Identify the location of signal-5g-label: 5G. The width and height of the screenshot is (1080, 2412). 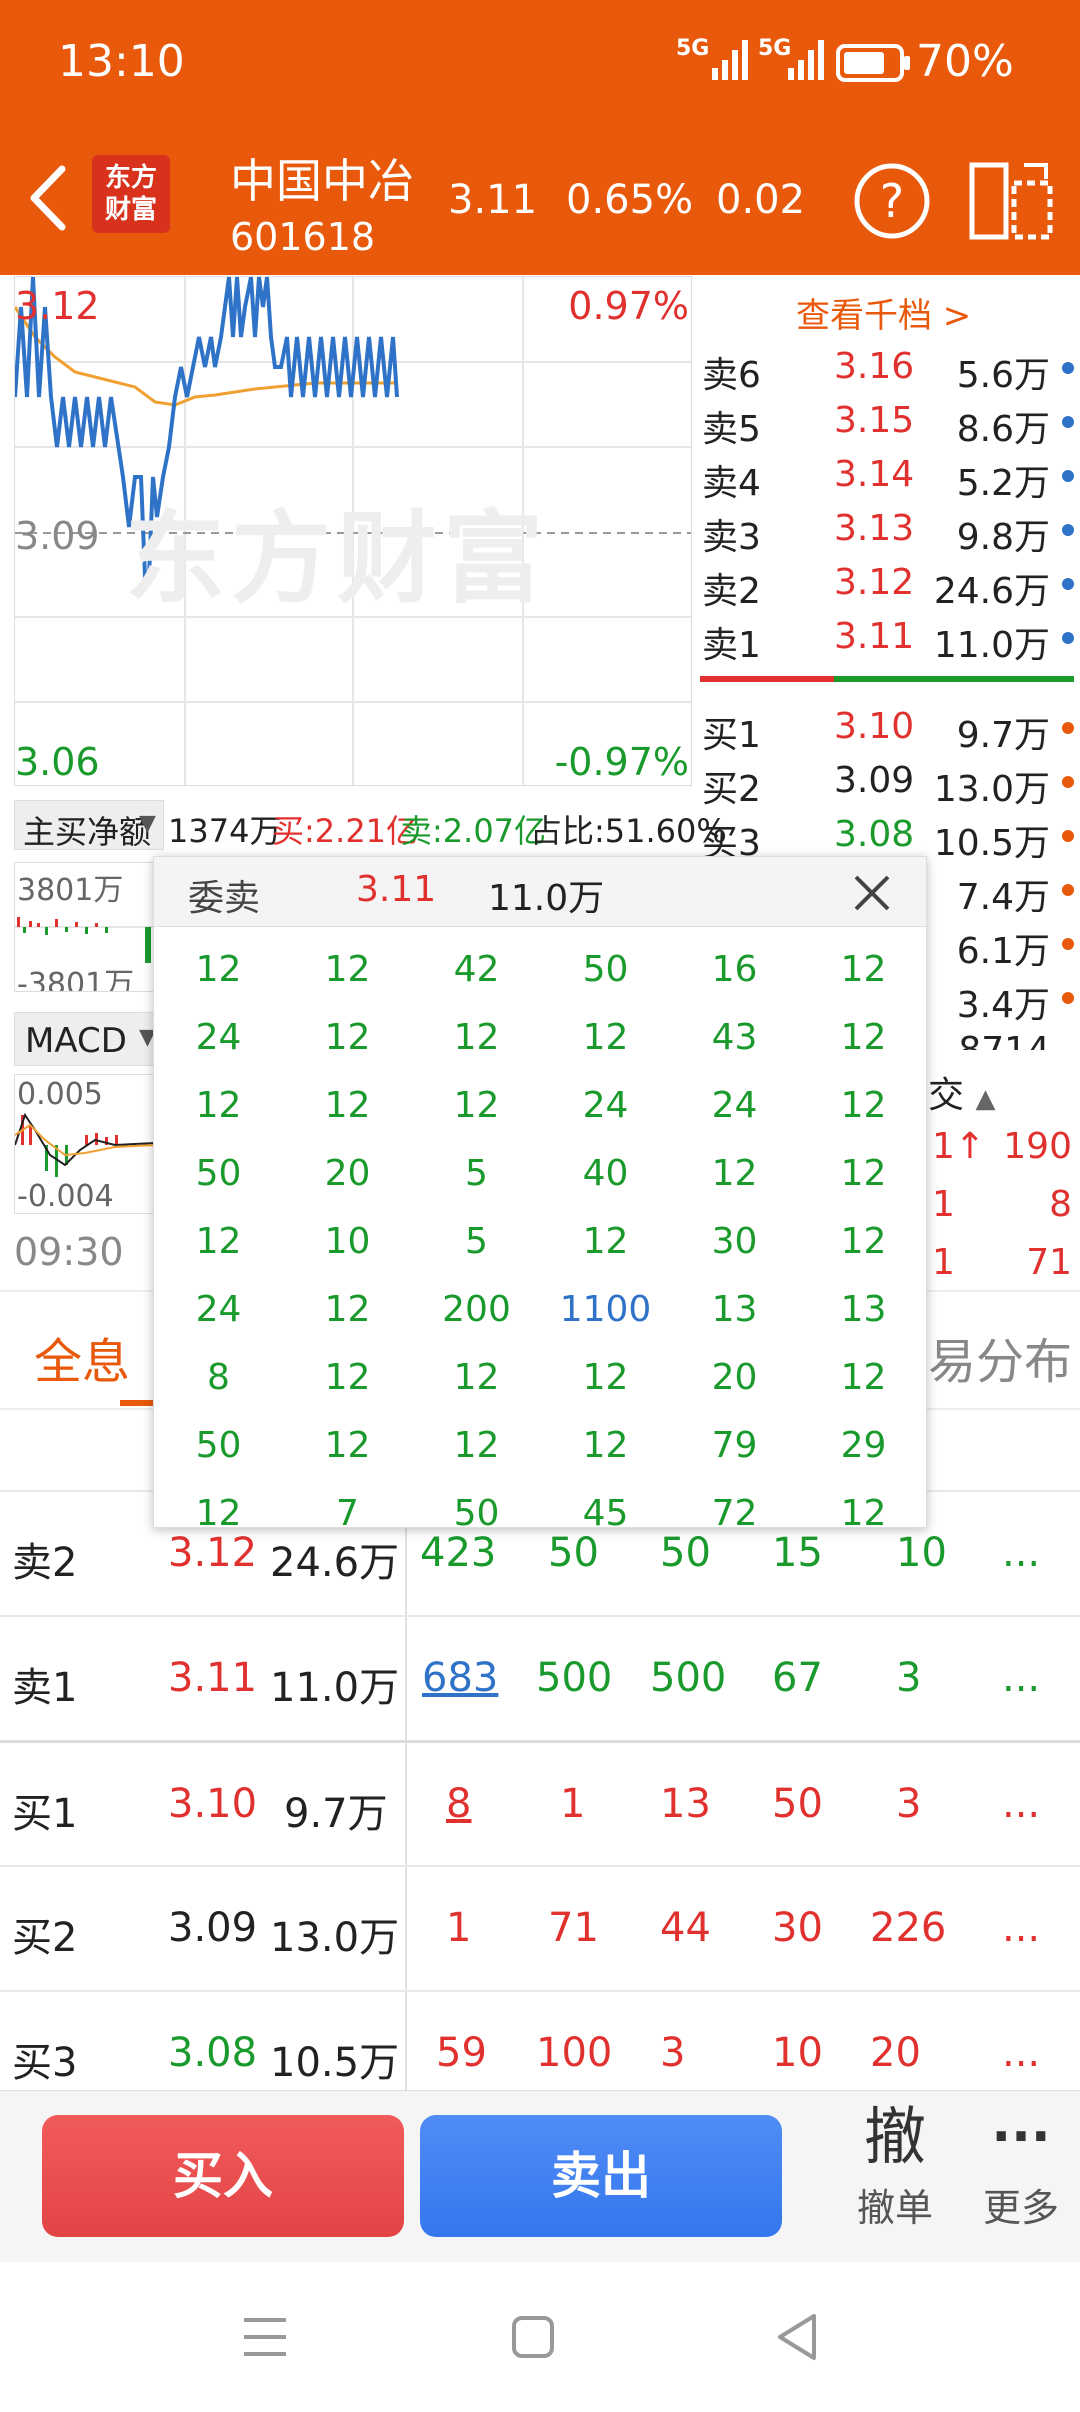
(693, 48).